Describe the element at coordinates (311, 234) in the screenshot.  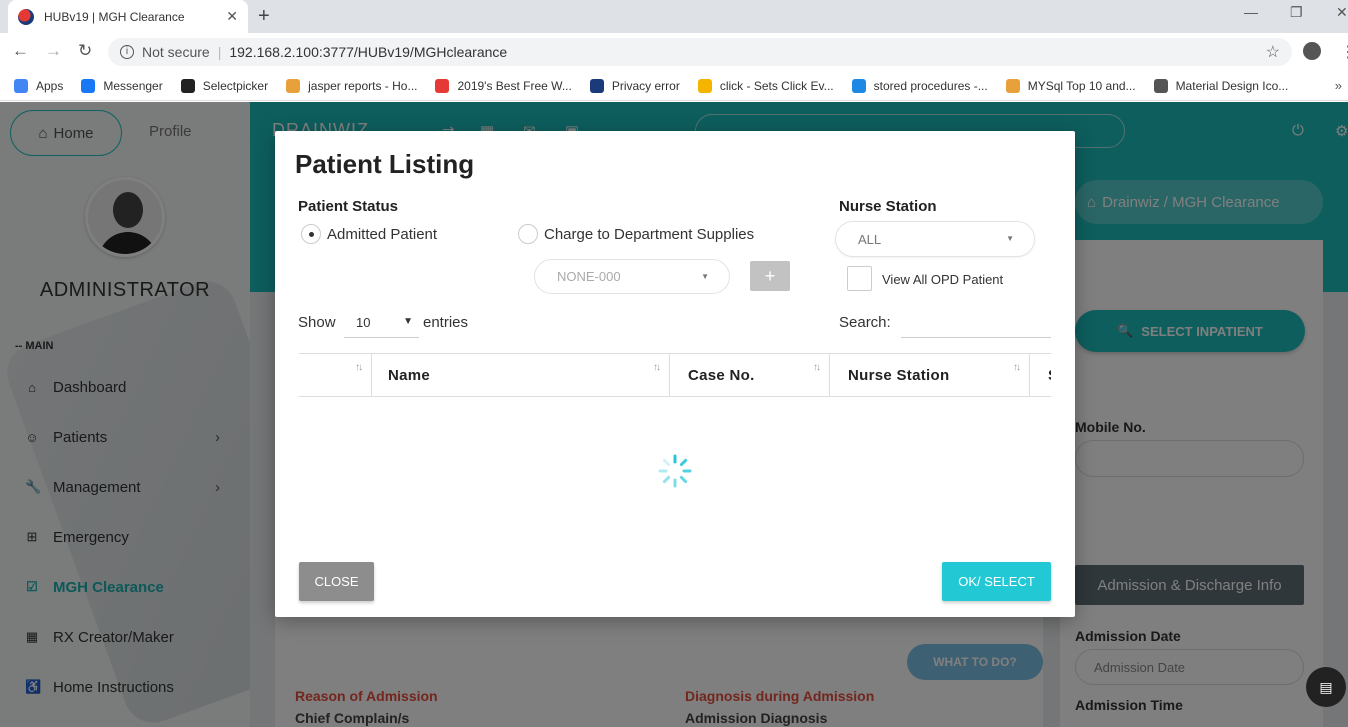
I see `admitted-patient-radio` at that location.